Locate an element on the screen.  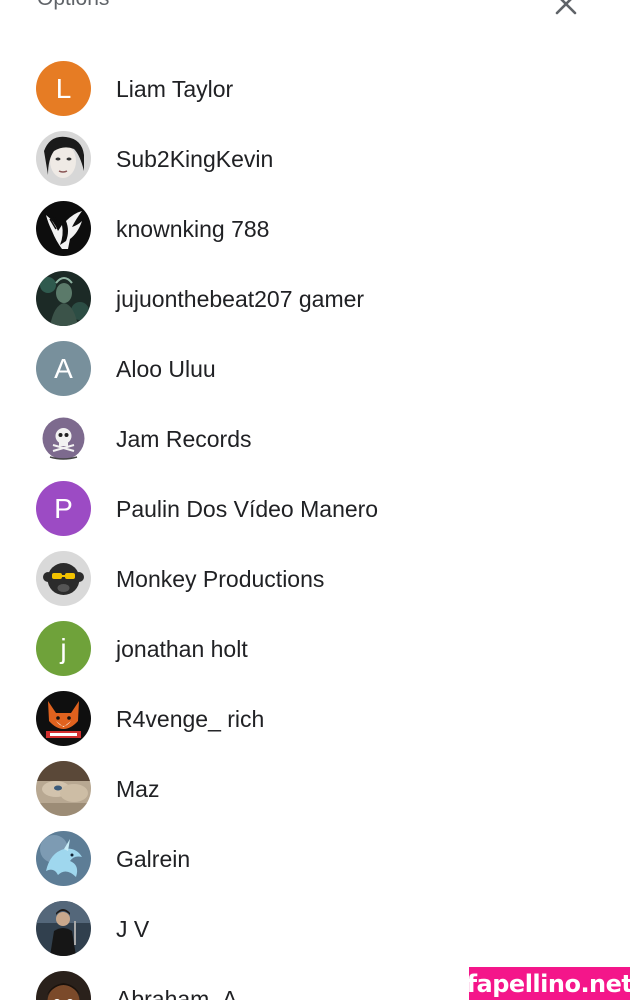
avatar: P is located at coordinates (63, 508).